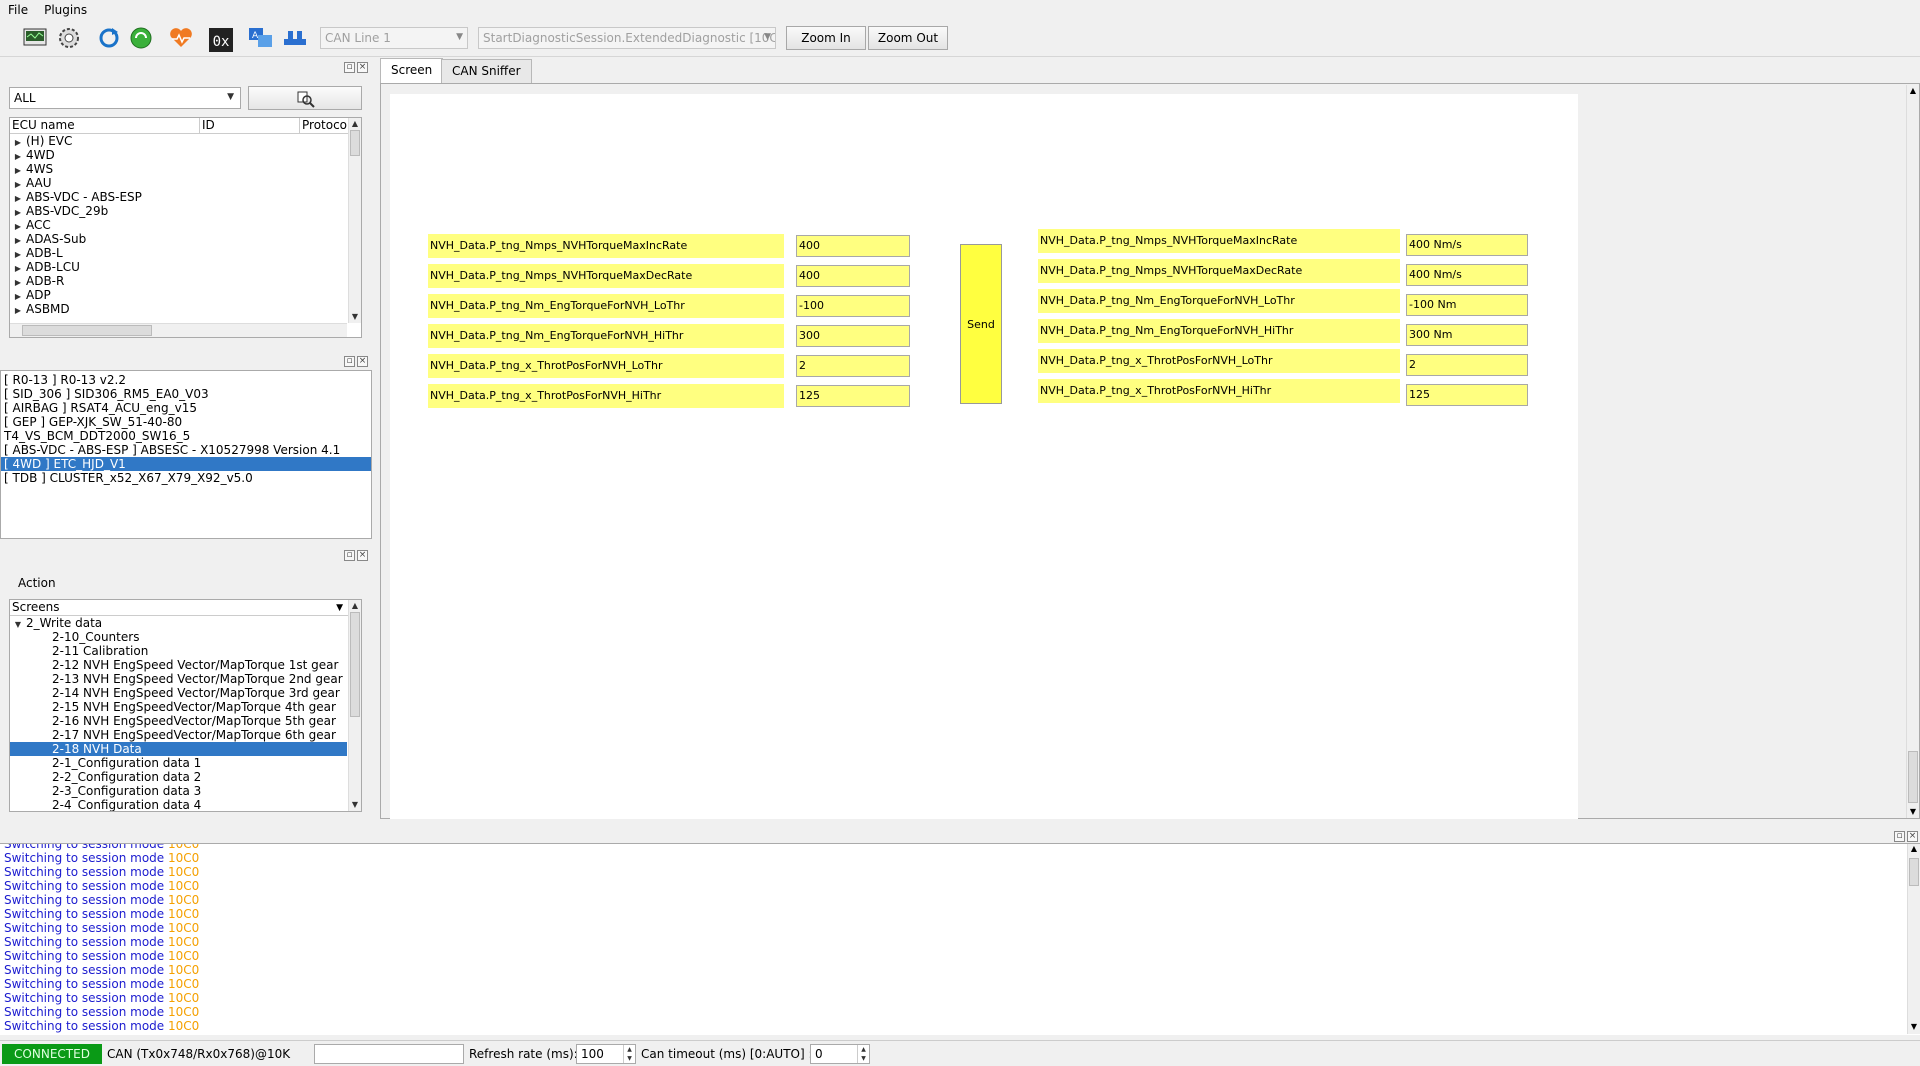 This screenshot has width=1920, height=1066. Describe the element at coordinates (178, 749) in the screenshot. I see `action-screen-item: 2-18 NVH Data` at that location.